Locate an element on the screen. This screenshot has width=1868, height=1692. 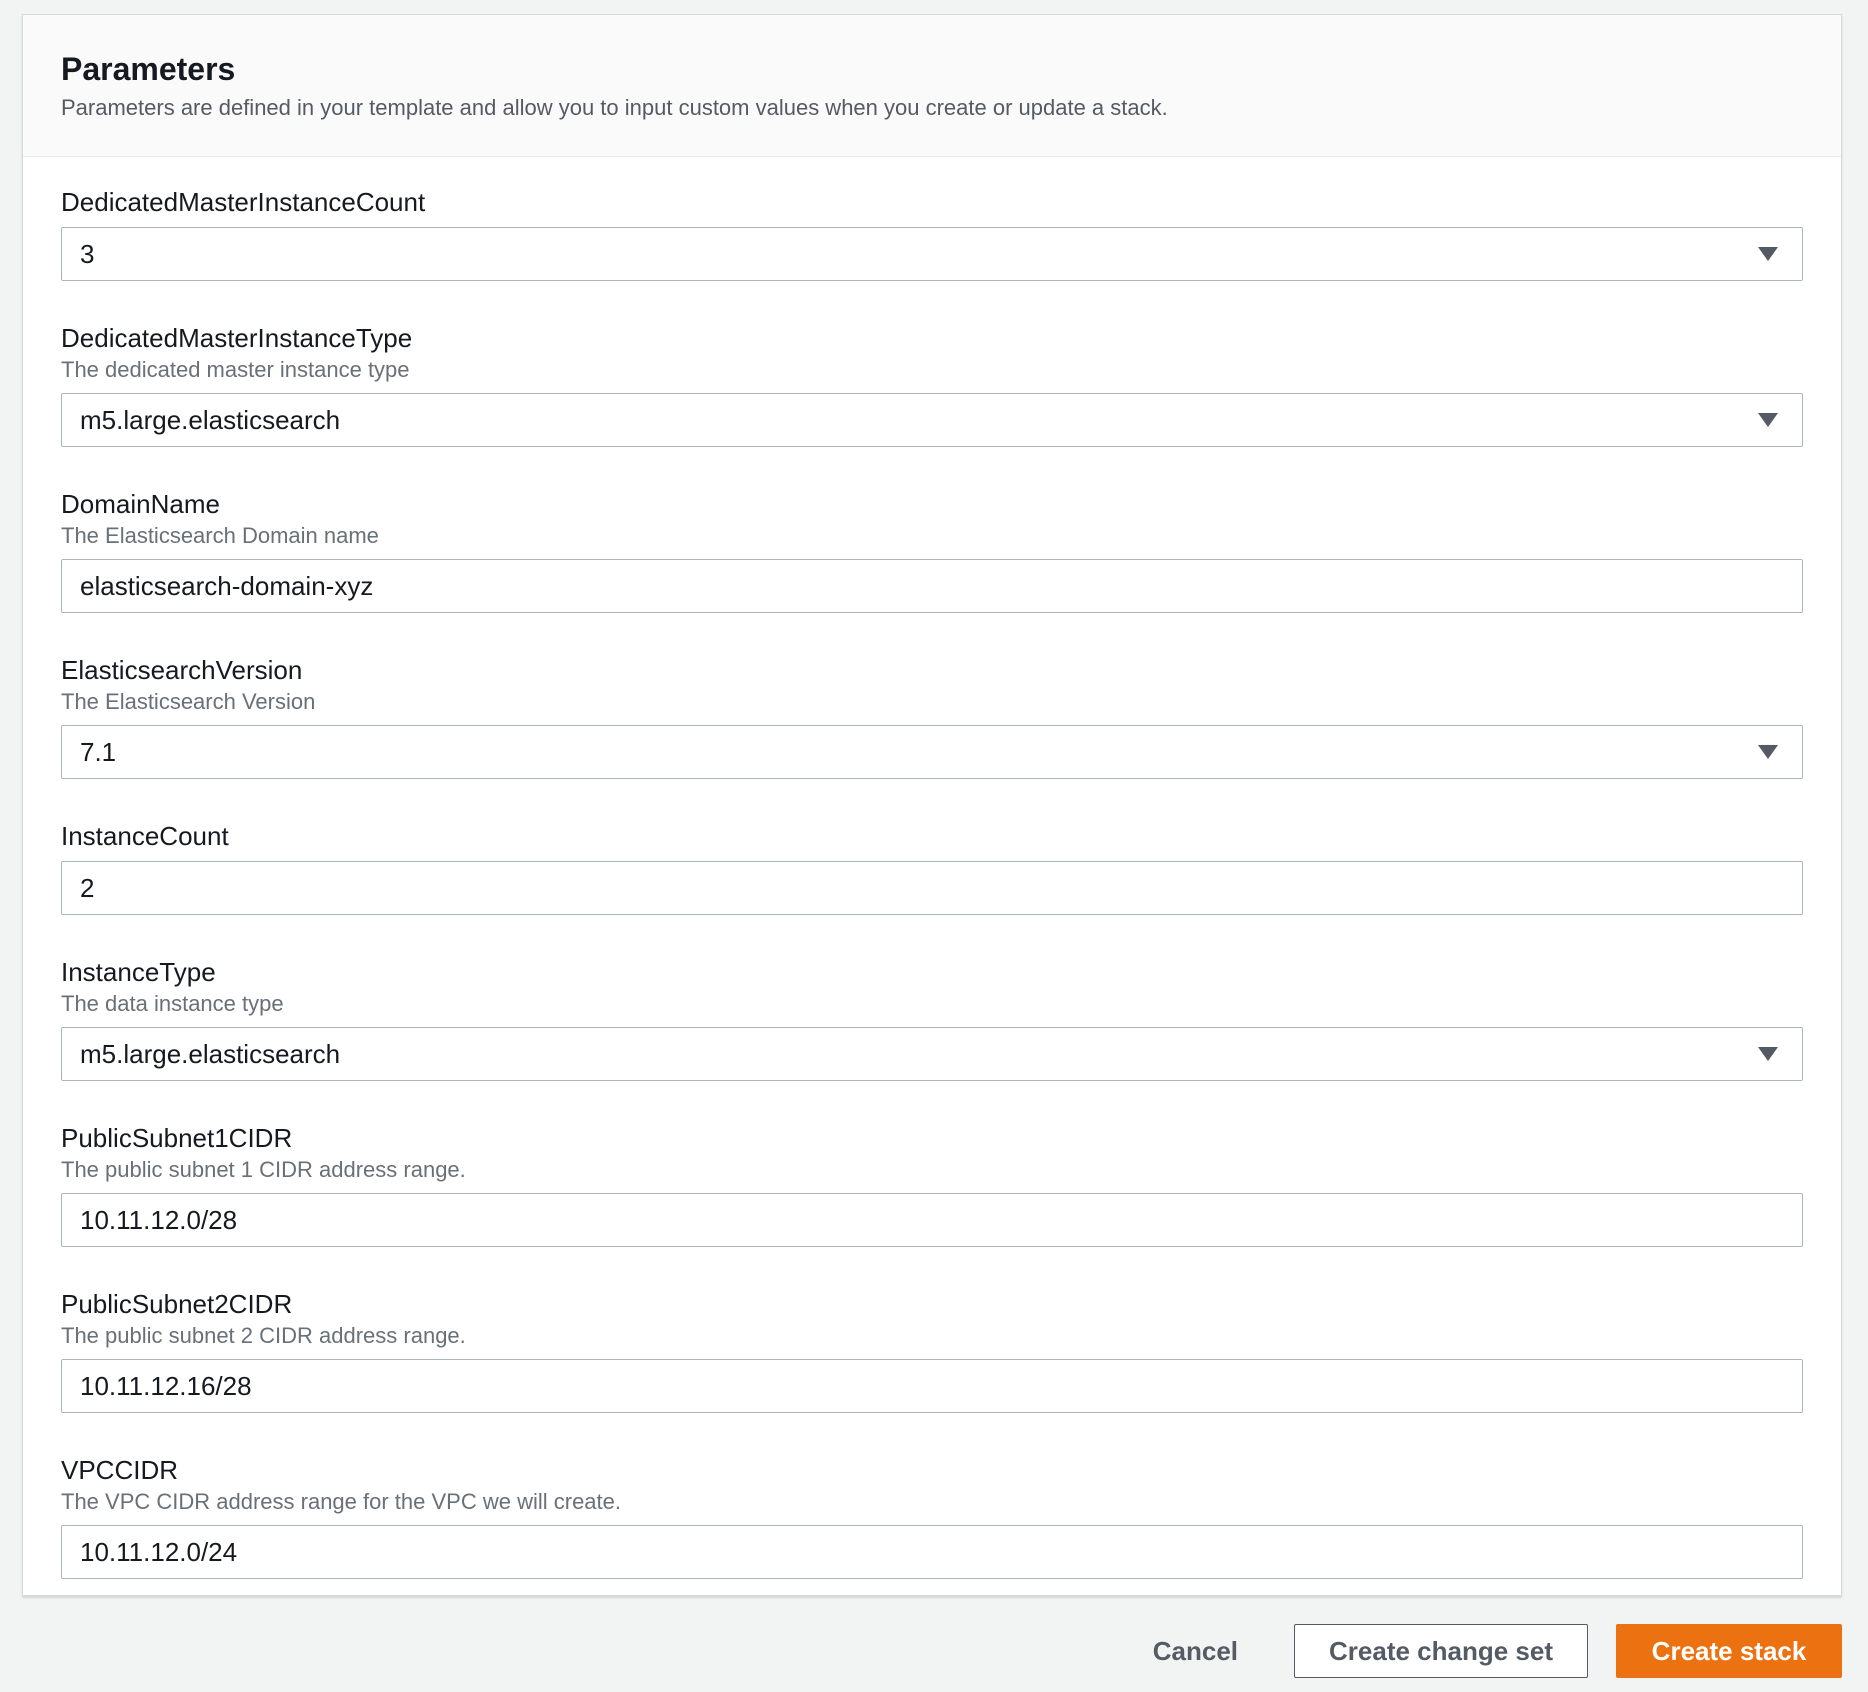
domain-name-input: elasticsearch-domain-xyz is located at coordinates (932, 586).